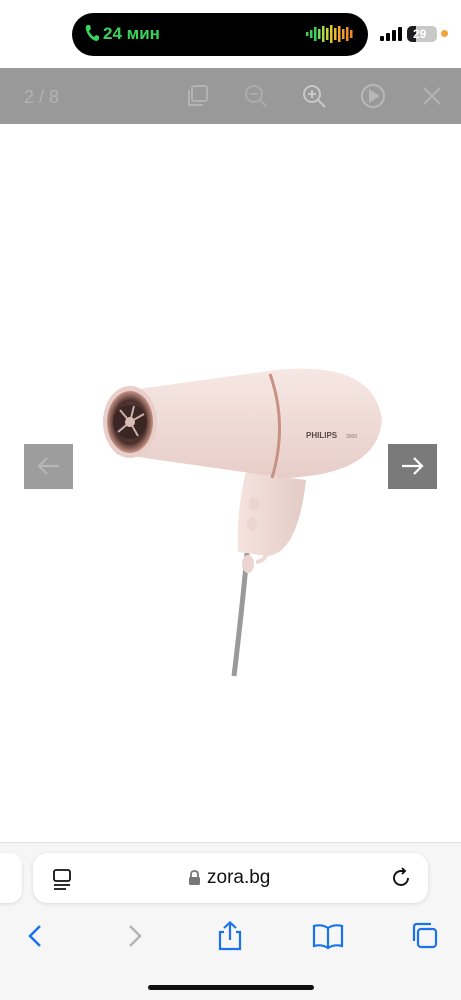 This screenshot has height=1000, width=461. I want to click on tabs-icon, so click(425, 935).